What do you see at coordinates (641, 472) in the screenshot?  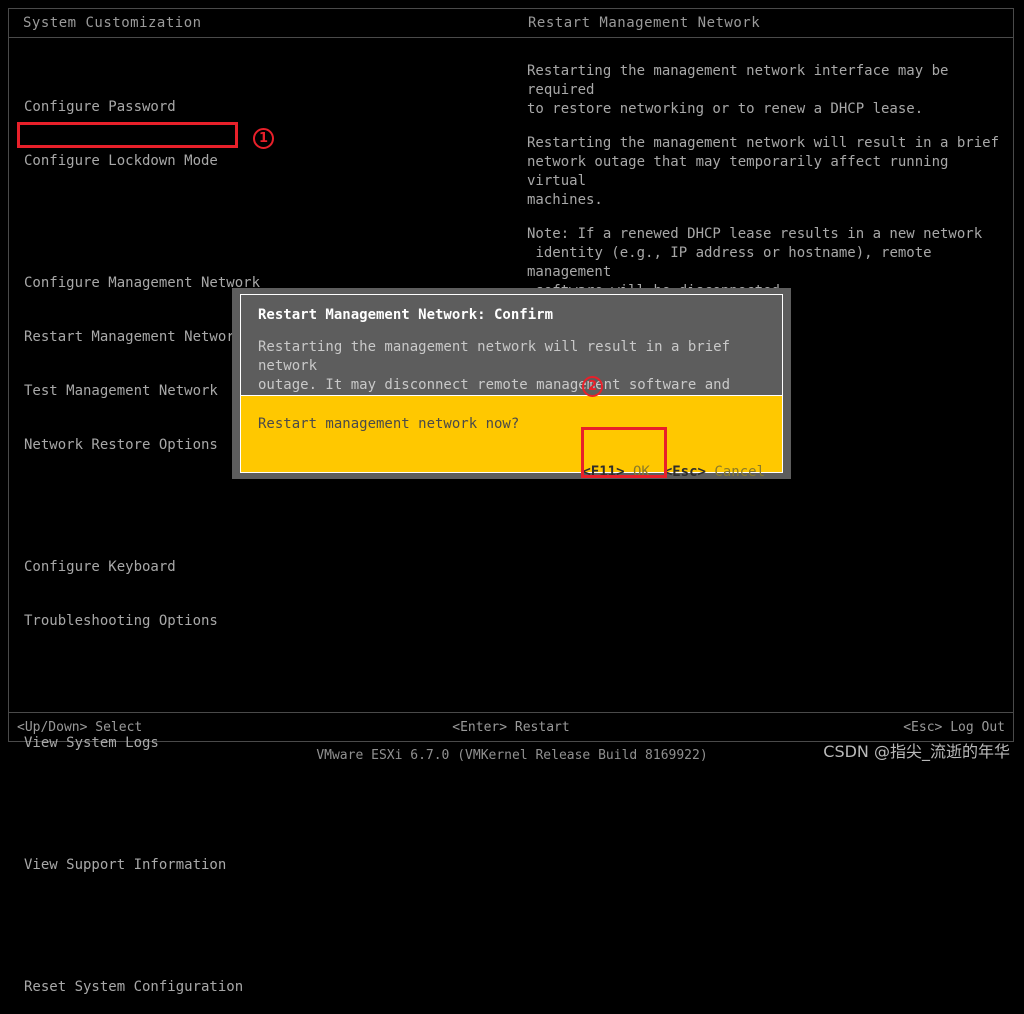 I see `dialog-ok-label: OK` at bounding box center [641, 472].